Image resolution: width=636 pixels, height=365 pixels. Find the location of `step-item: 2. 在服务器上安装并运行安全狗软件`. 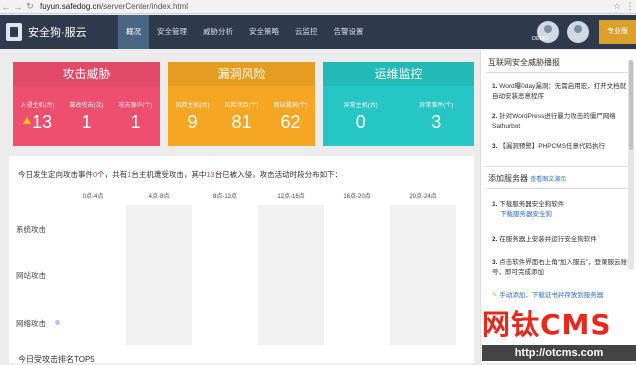

step-item: 2. 在服务器上安装并运行安全狗软件 is located at coordinates (544, 239).